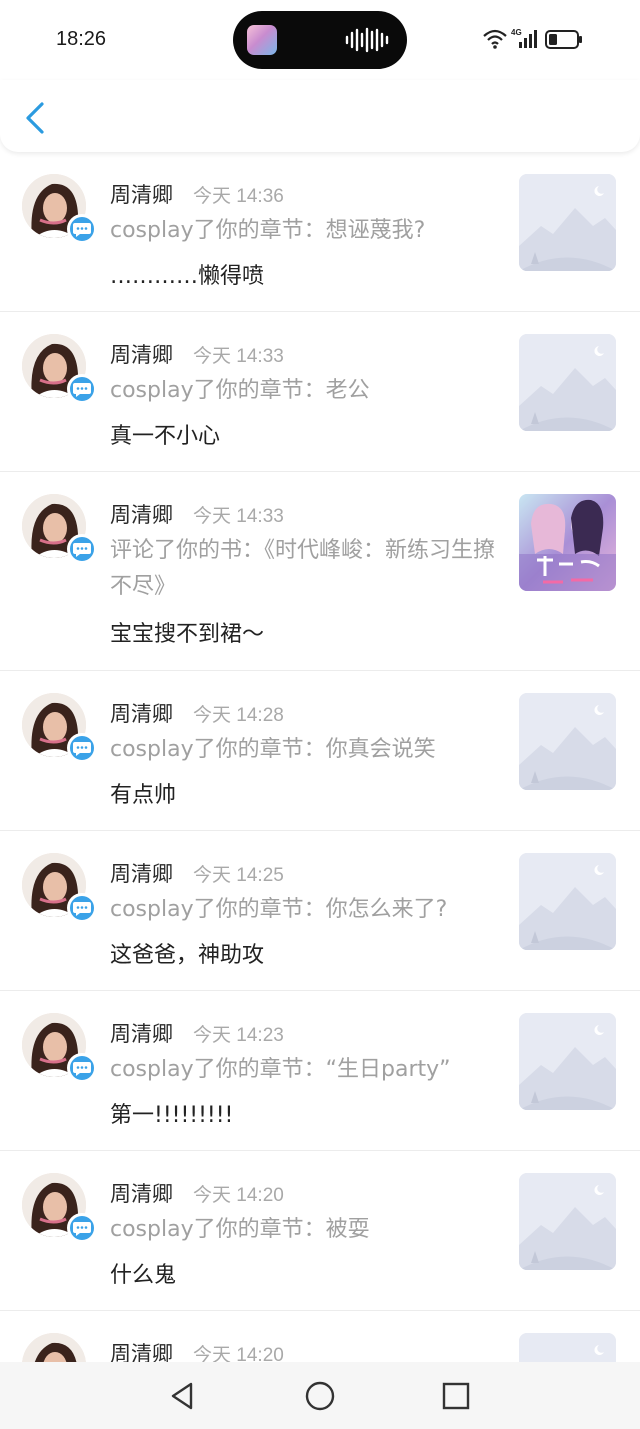 The width and height of the screenshot is (640, 1429). Describe the element at coordinates (262, 40) in the screenshot. I see `music-app-icon` at that location.